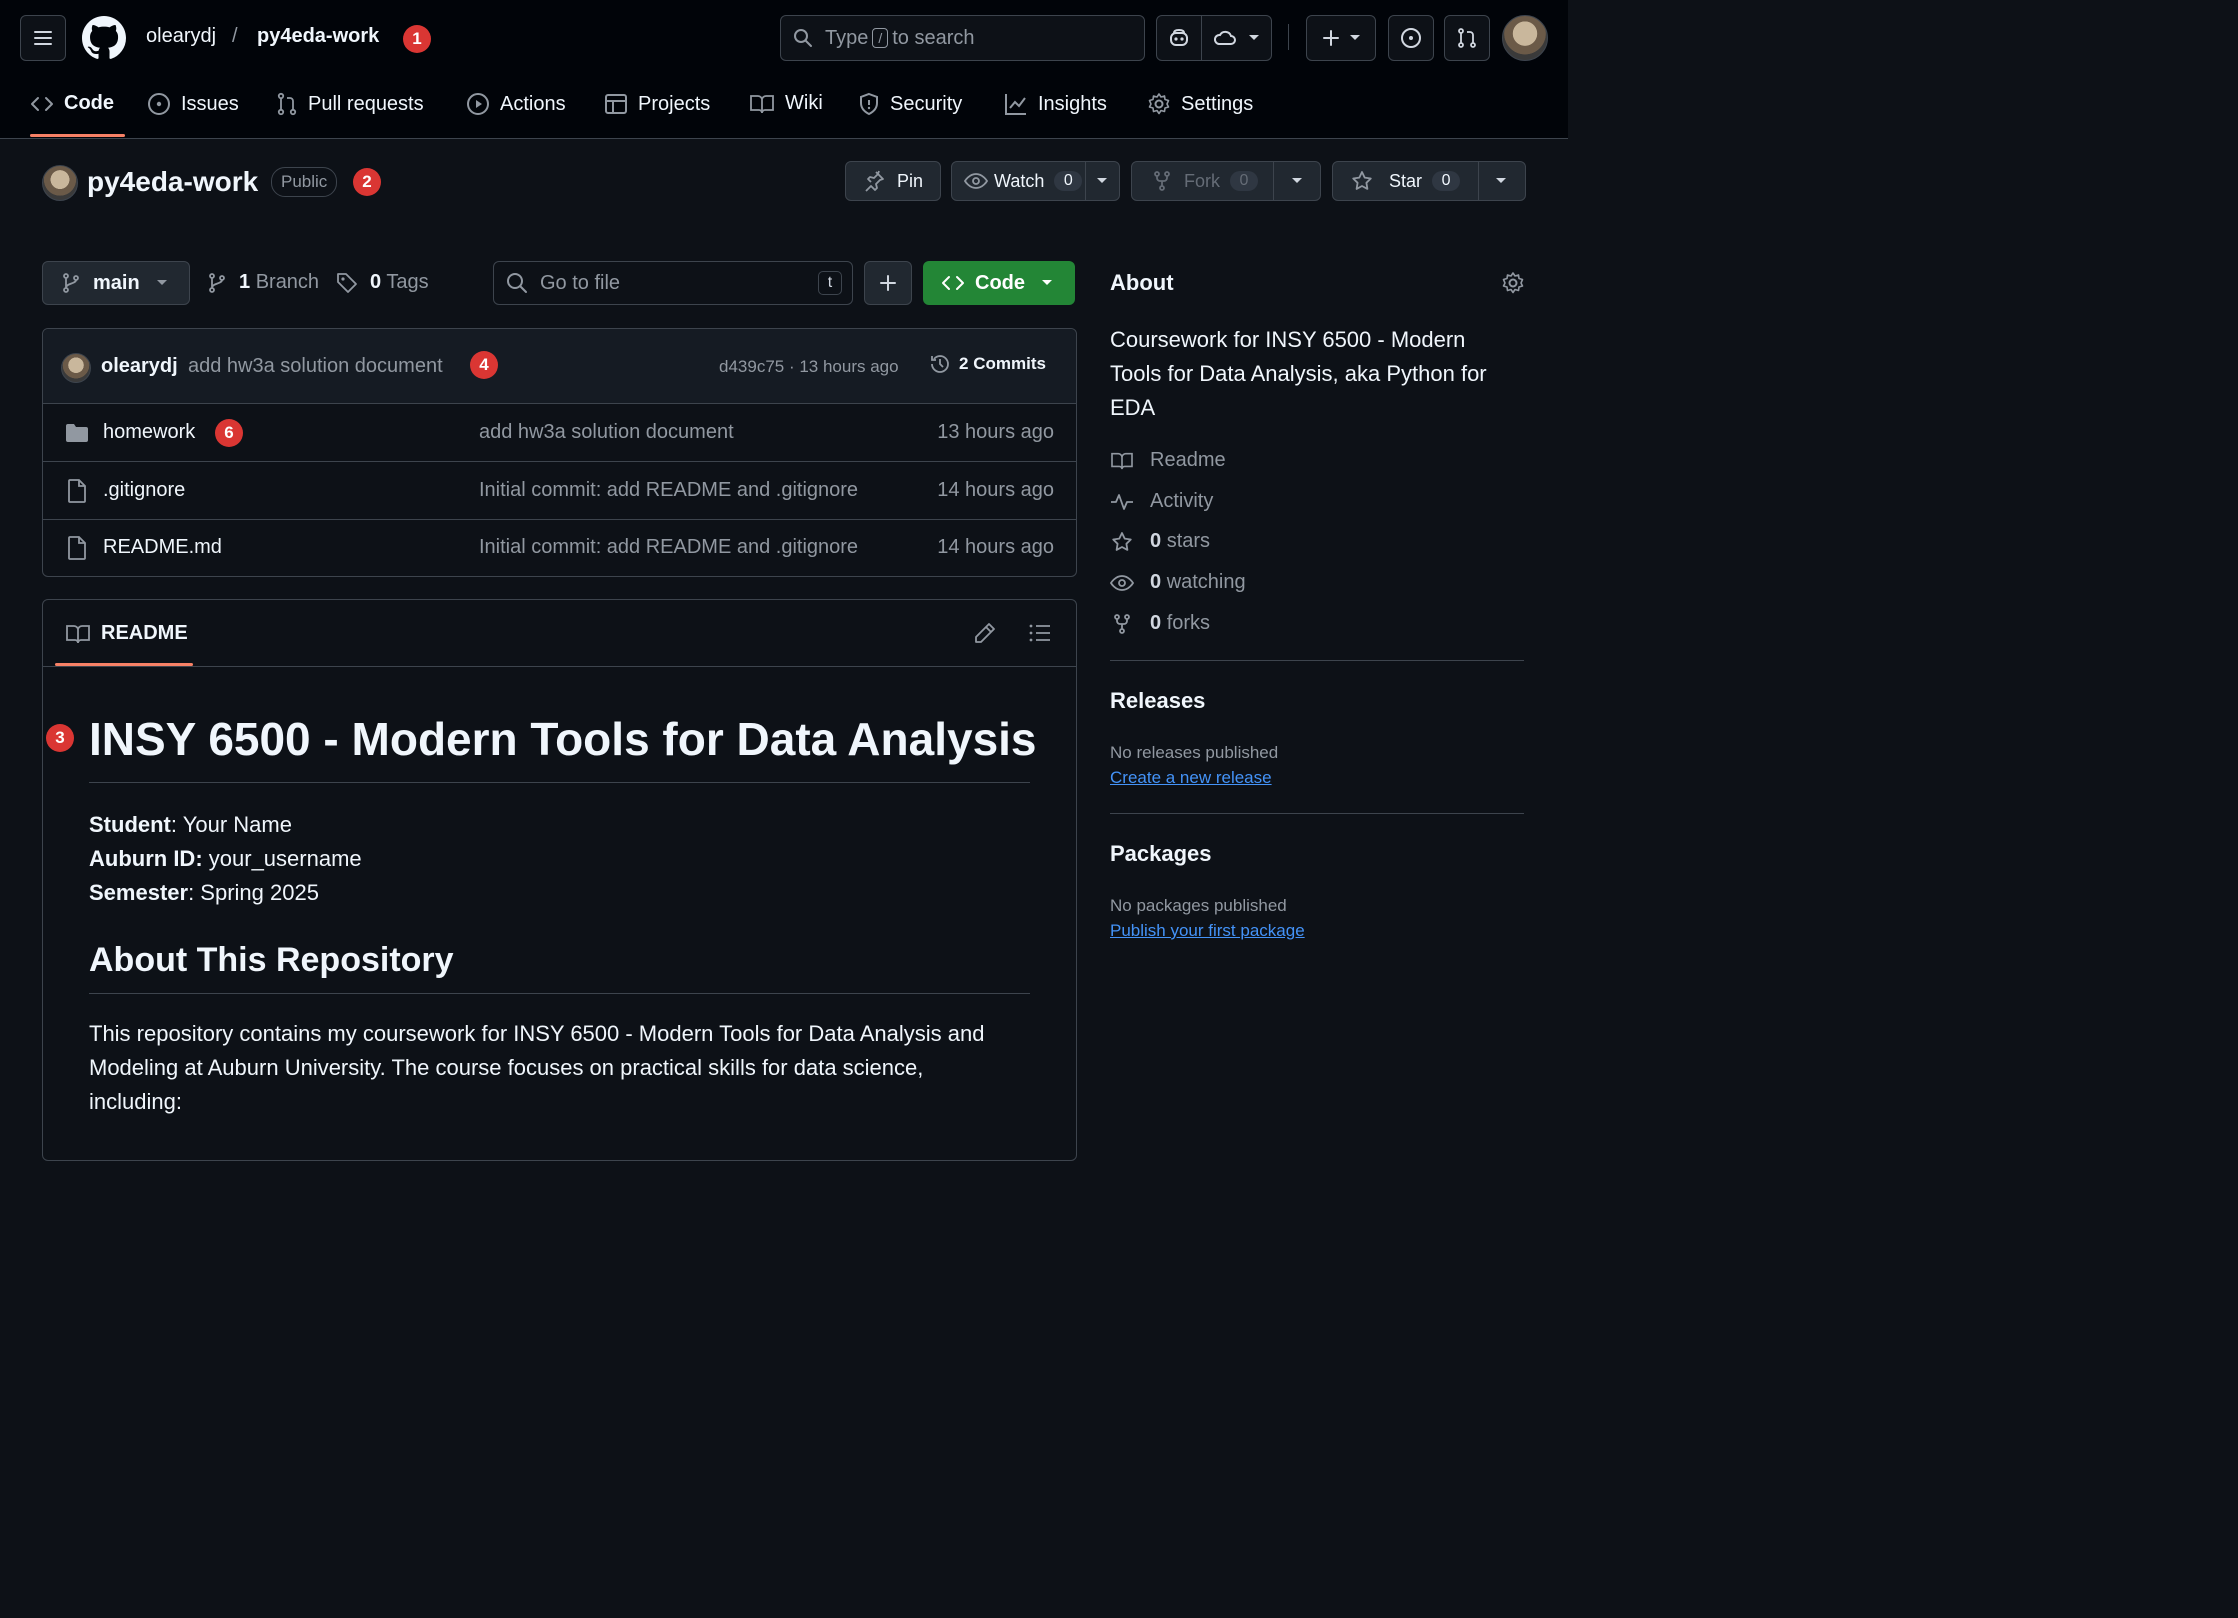 The height and width of the screenshot is (1618, 2238). What do you see at coordinates (1362, 181) in the screenshot?
I see `star-icon` at bounding box center [1362, 181].